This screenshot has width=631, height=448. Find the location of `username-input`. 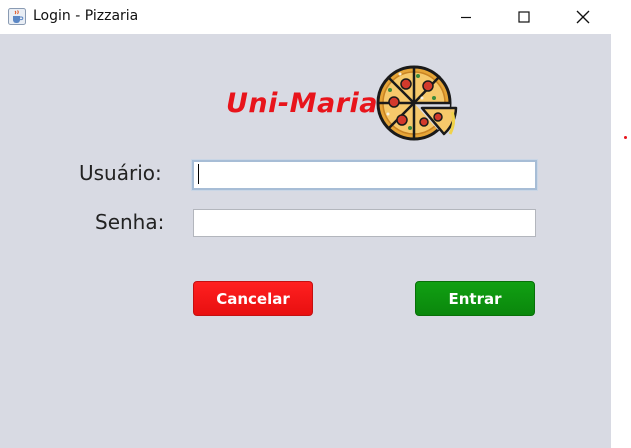

username-input is located at coordinates (364, 175).